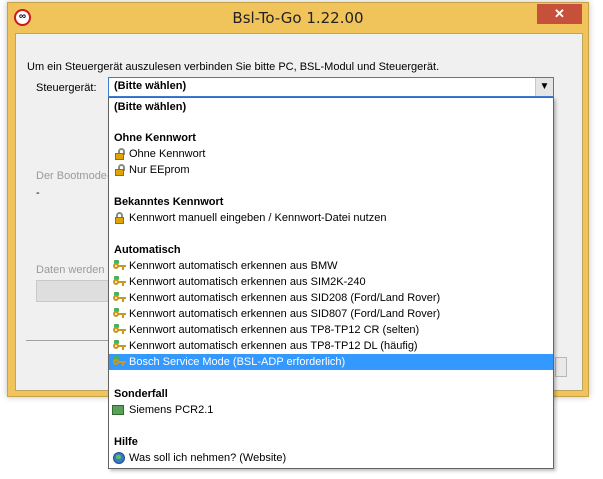  What do you see at coordinates (331, 410) in the screenshot?
I see `dropdown-item: Siemens PCR2.1` at bounding box center [331, 410].